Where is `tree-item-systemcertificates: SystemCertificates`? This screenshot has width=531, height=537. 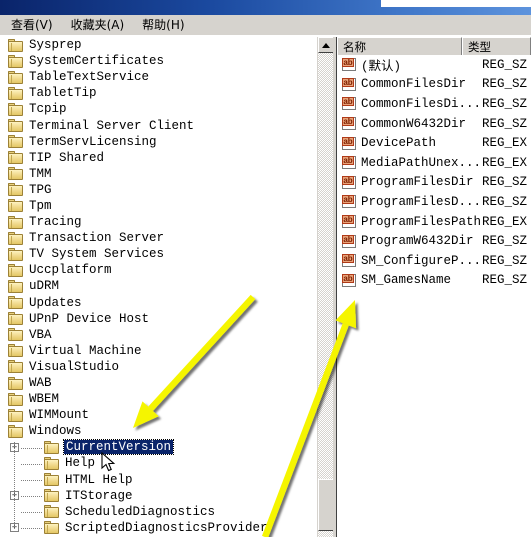
tree-item-systemcertificates: SystemCertificates is located at coordinates (158, 61).